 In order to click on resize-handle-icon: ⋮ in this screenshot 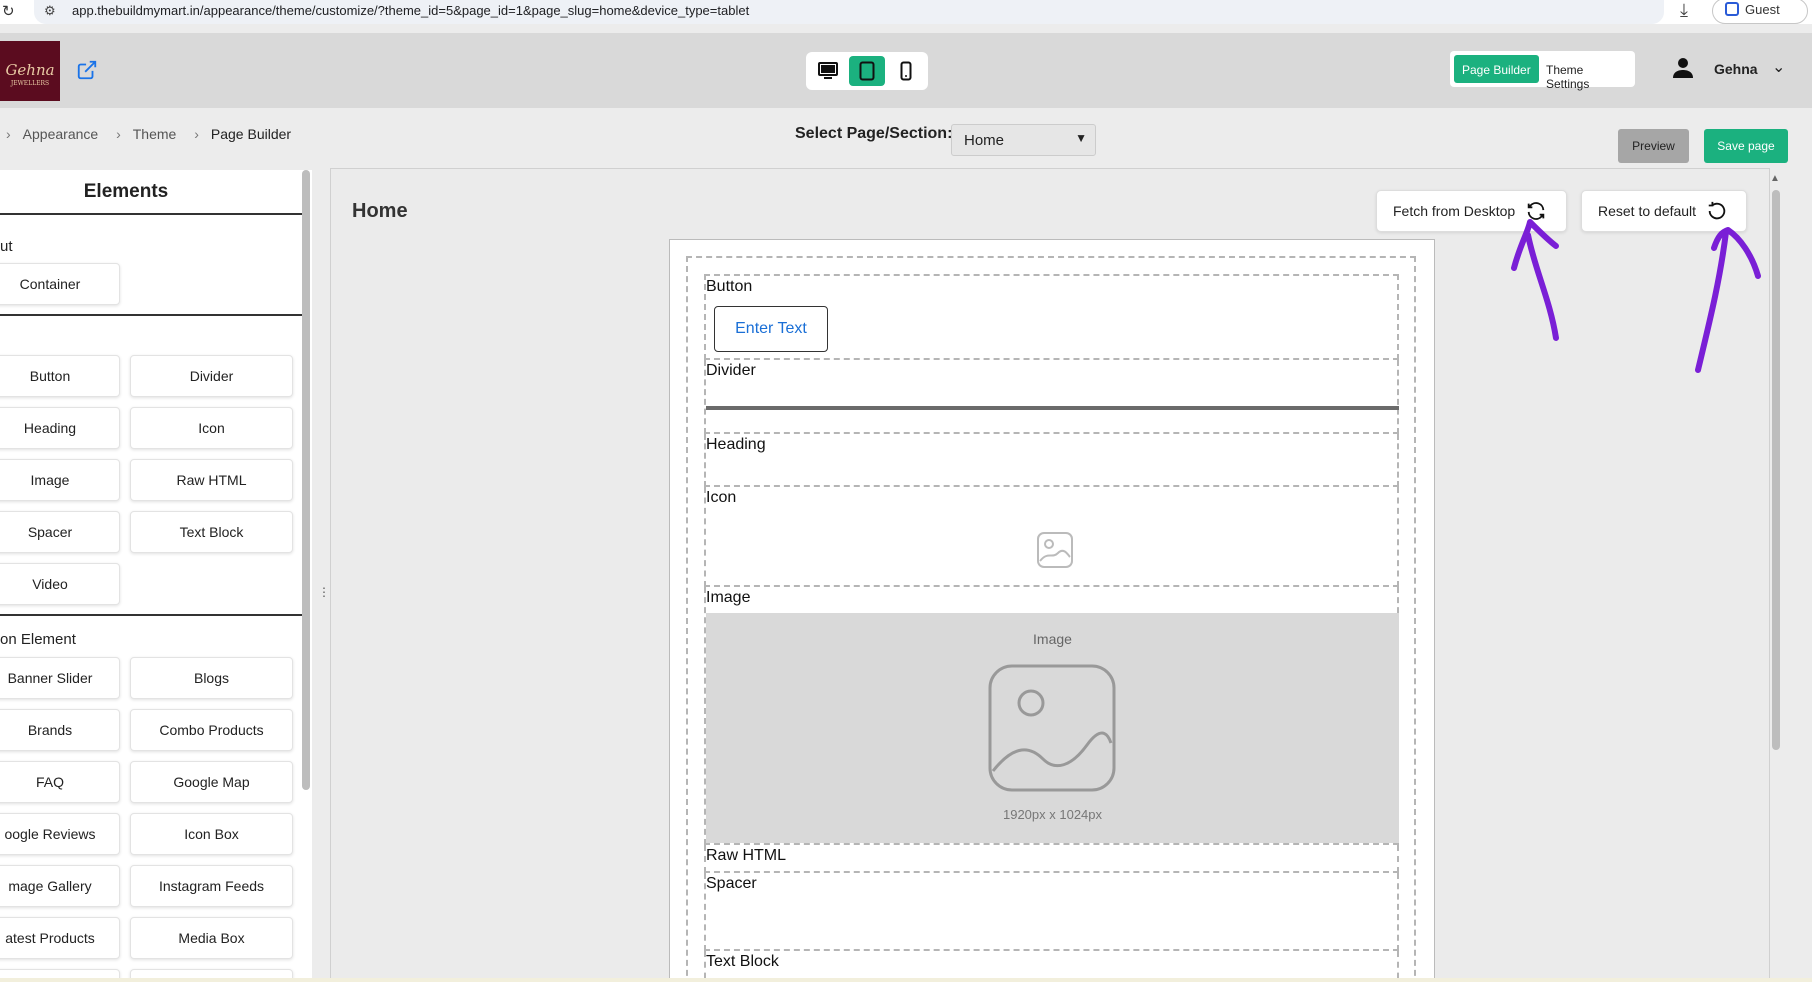, I will do `click(324, 592)`.